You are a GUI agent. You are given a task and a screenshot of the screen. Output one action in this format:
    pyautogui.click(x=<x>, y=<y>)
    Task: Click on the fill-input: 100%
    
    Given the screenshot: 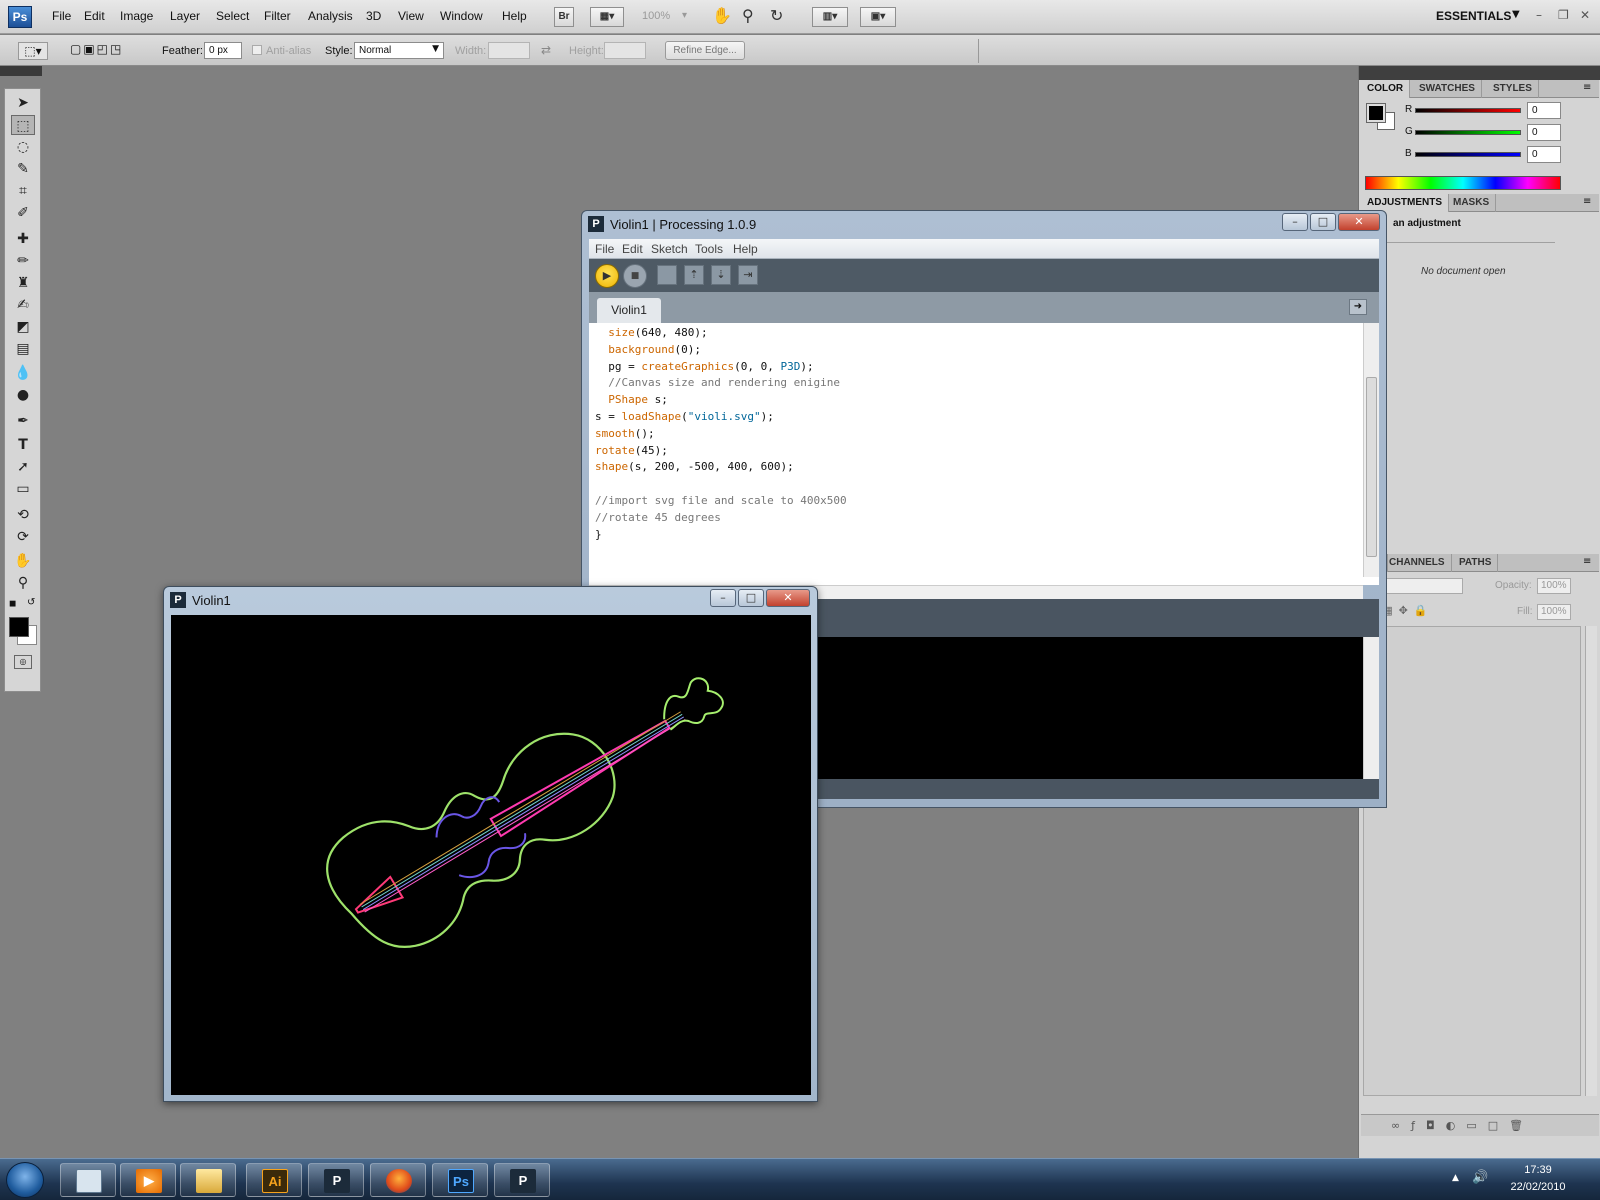 What is the action you would take?
    pyautogui.click(x=1554, y=612)
    